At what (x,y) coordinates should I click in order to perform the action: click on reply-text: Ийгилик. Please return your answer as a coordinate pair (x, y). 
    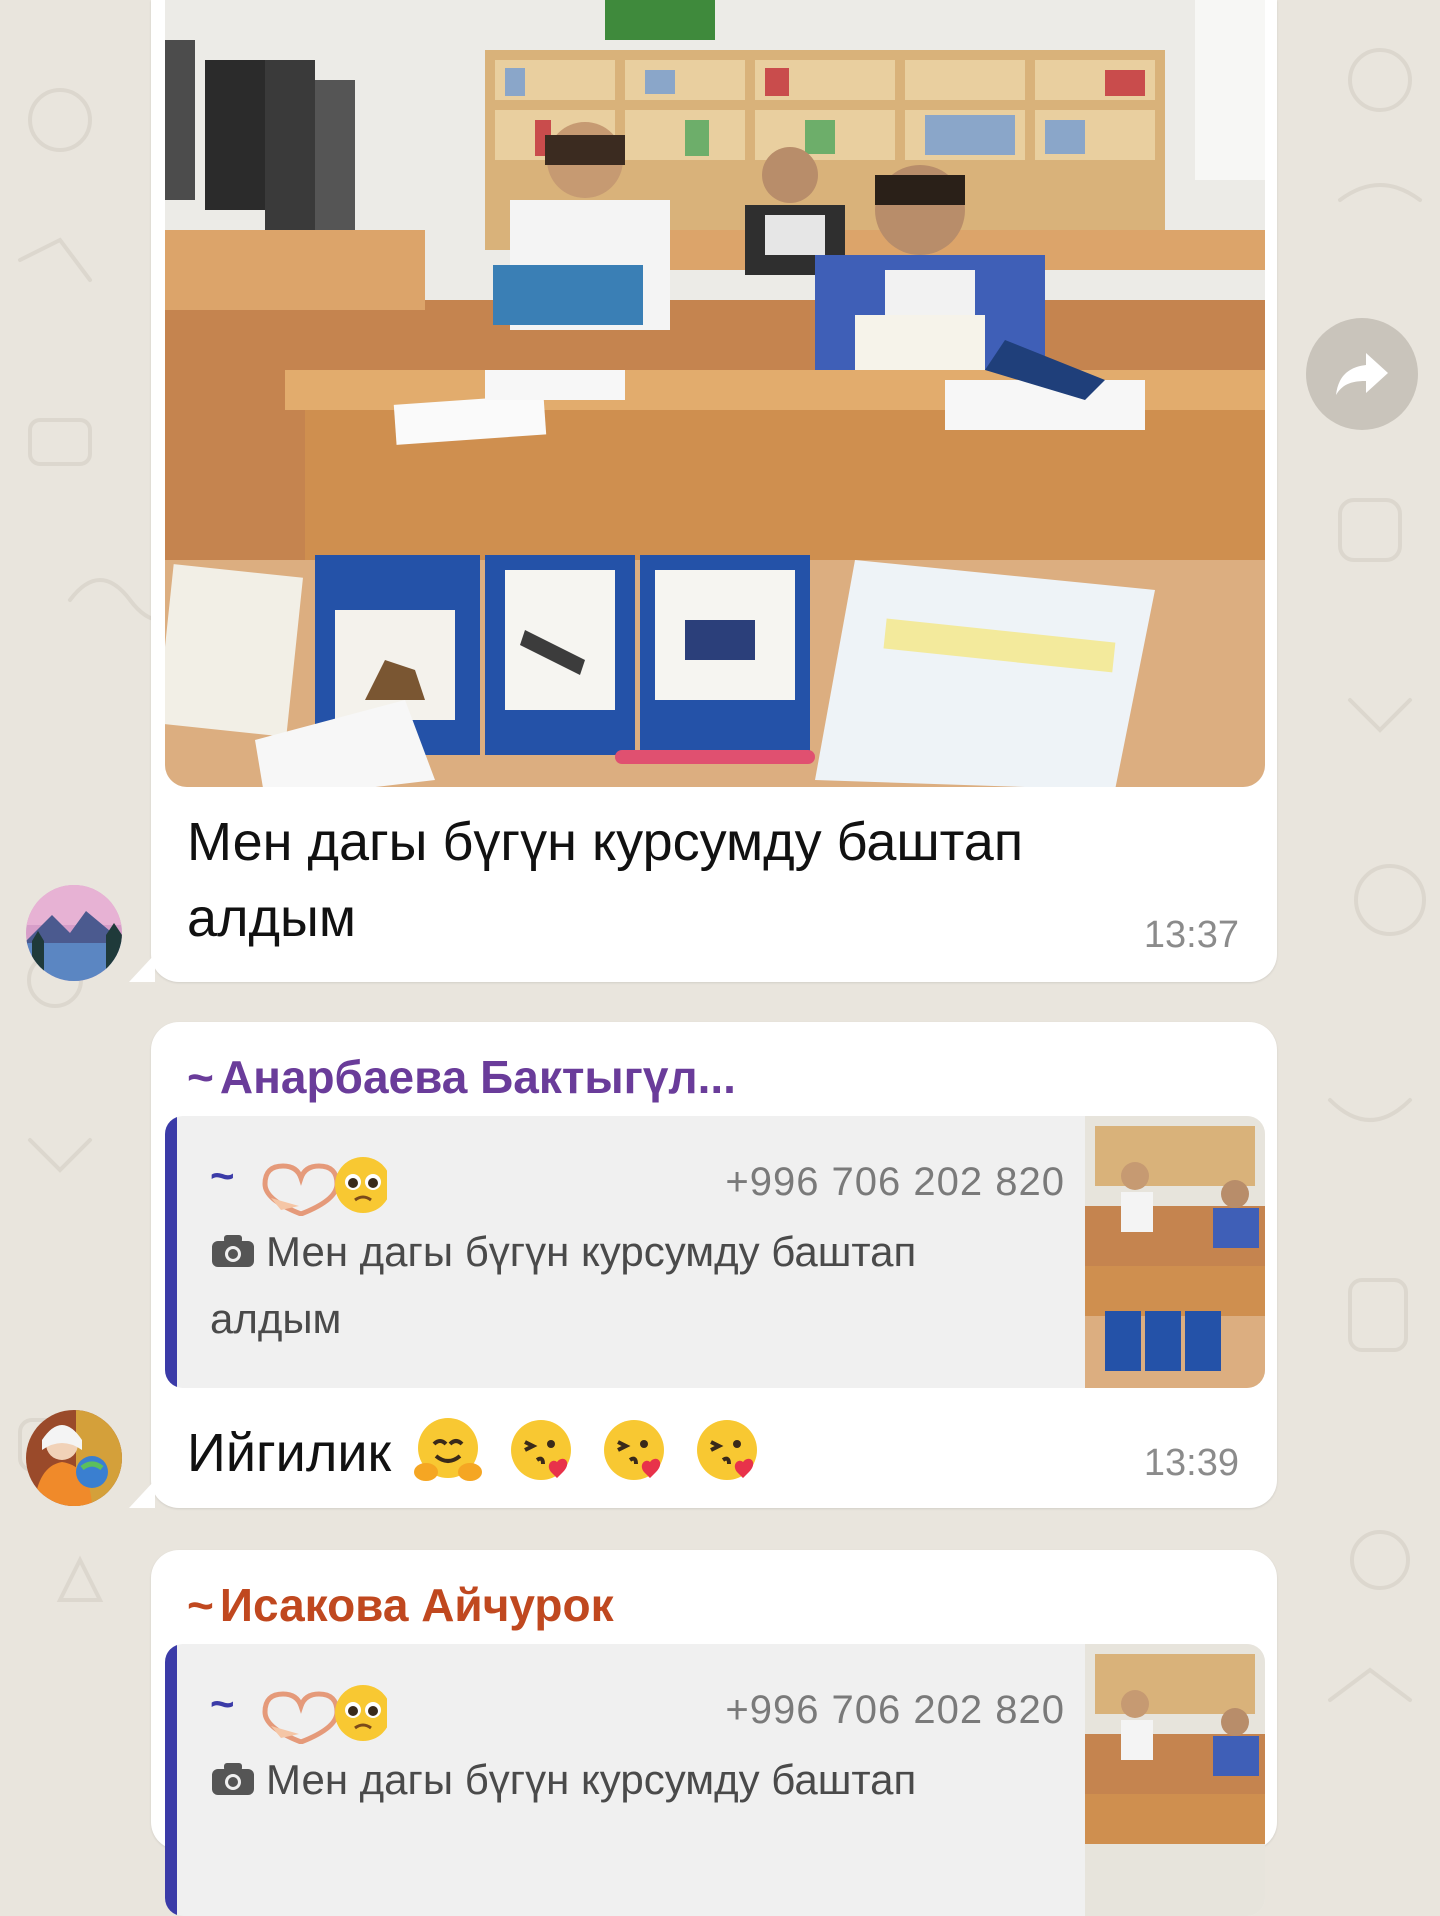
    Looking at the image, I should click on (475, 1456).